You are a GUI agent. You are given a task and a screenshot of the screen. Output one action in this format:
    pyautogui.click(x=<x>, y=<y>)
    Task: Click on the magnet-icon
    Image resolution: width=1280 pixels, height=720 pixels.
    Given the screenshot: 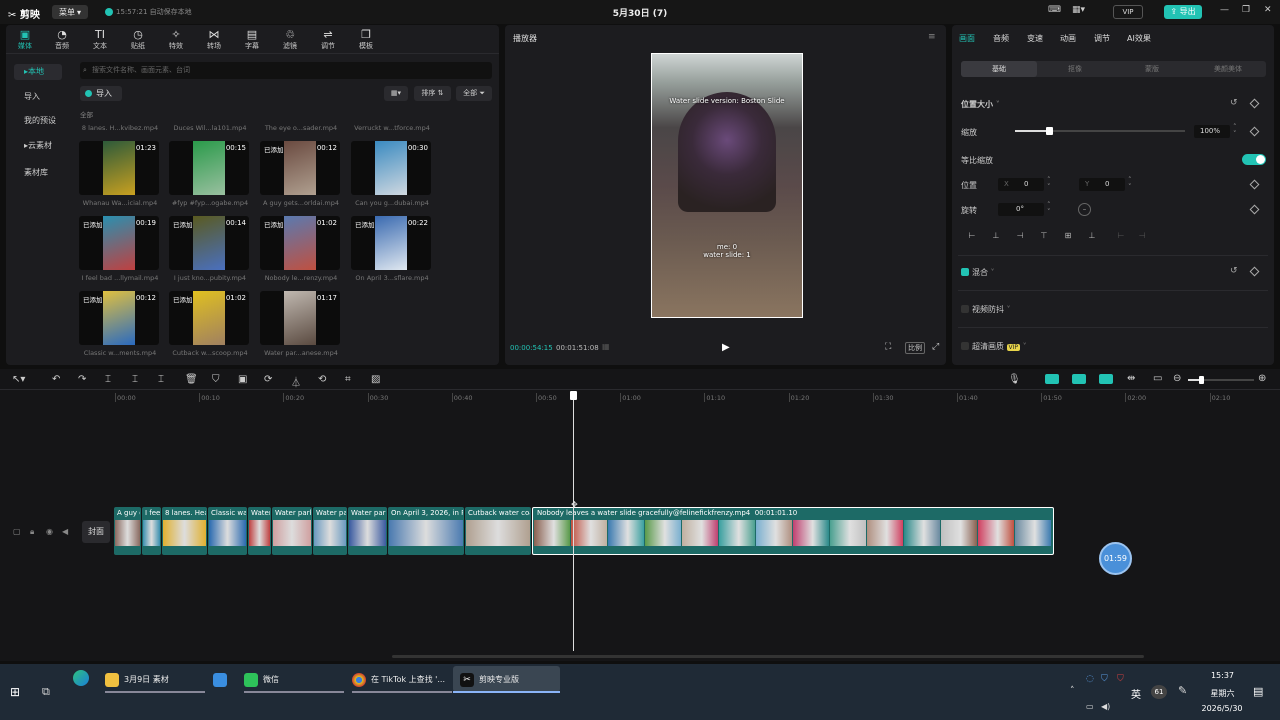 What is the action you would take?
    pyautogui.click(x=1052, y=379)
    